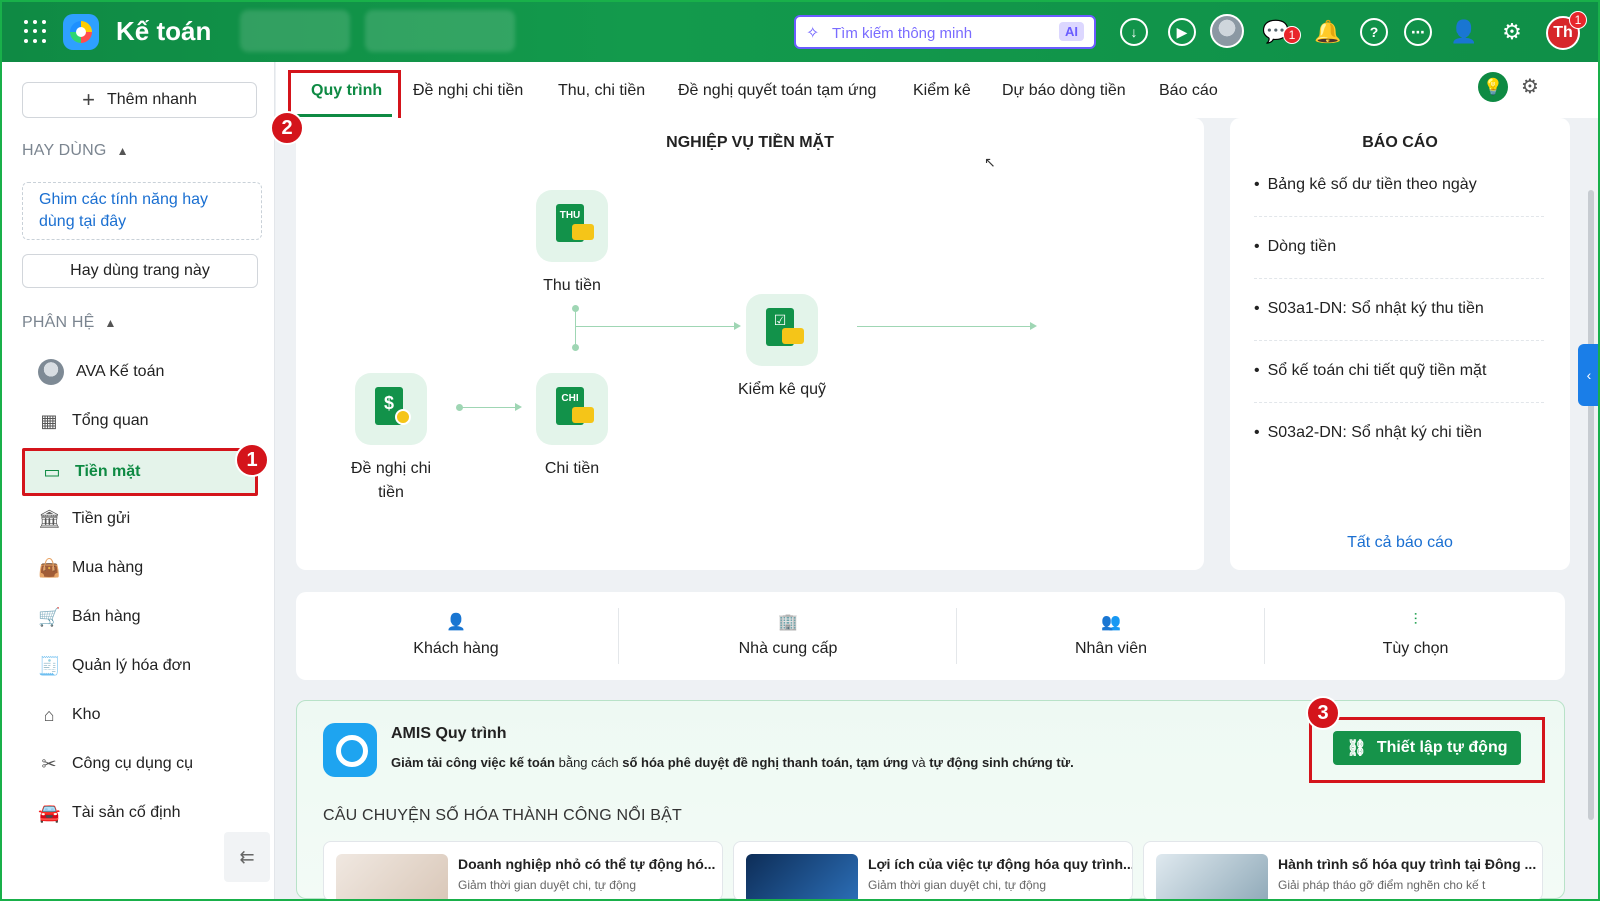 Image resolution: width=1600 pixels, height=901 pixels. I want to click on amis-desc-part: bằng cách, so click(589, 762).